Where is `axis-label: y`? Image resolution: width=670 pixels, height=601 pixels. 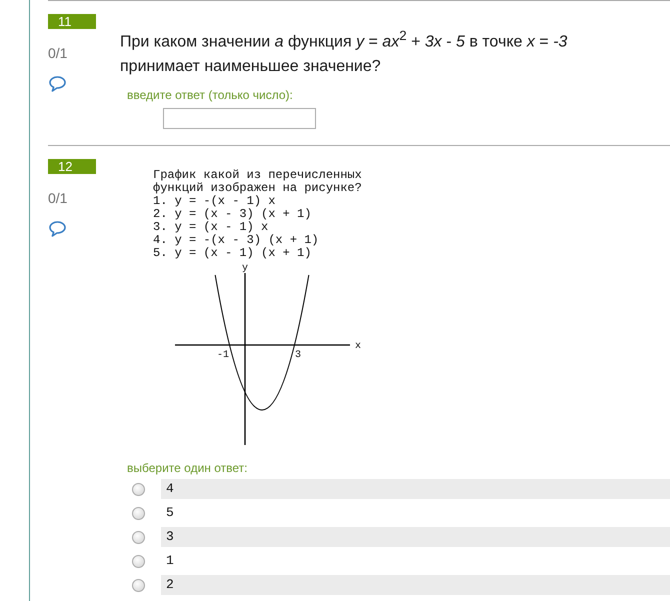
axis-label: y is located at coordinates (245, 268).